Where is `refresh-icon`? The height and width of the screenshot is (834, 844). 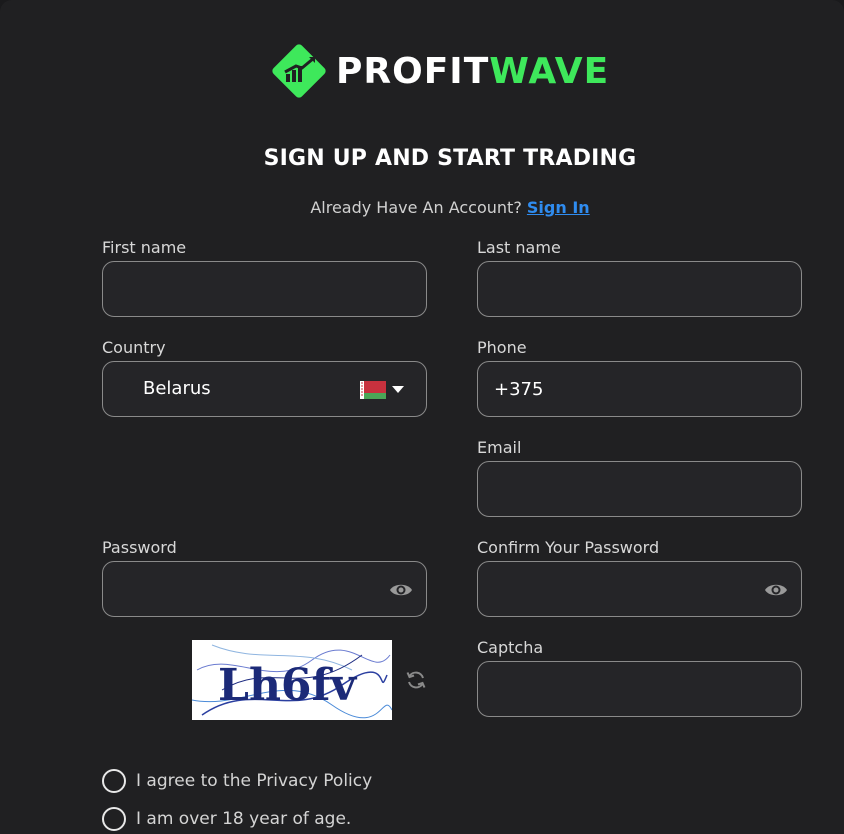
refresh-icon is located at coordinates (416, 680).